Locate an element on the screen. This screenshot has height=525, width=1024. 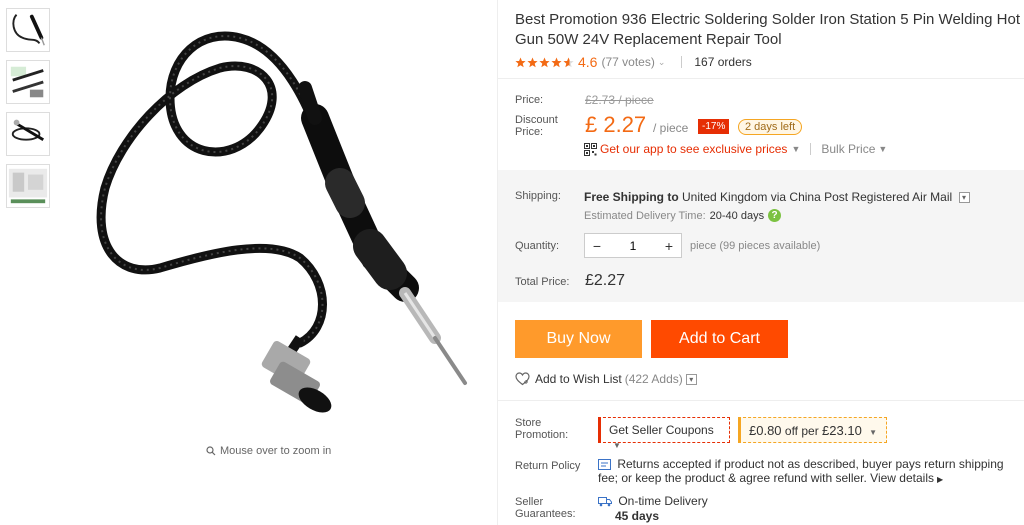
guarantee-text: On-time Delivery is located at coordinates (663, 501).